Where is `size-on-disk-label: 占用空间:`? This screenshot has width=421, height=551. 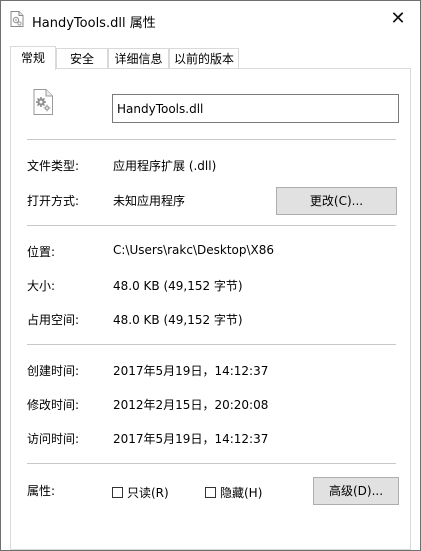 size-on-disk-label: 占用空间: is located at coordinates (53, 320).